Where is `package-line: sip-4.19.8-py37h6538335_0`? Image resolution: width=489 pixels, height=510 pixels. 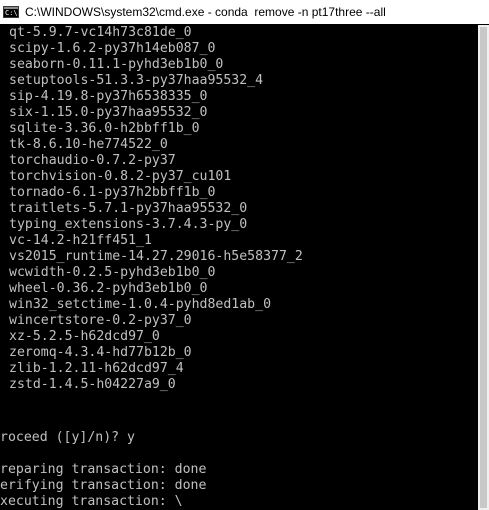 package-line: sip-4.19.8-py37h6538335_0 is located at coordinates (108, 96).